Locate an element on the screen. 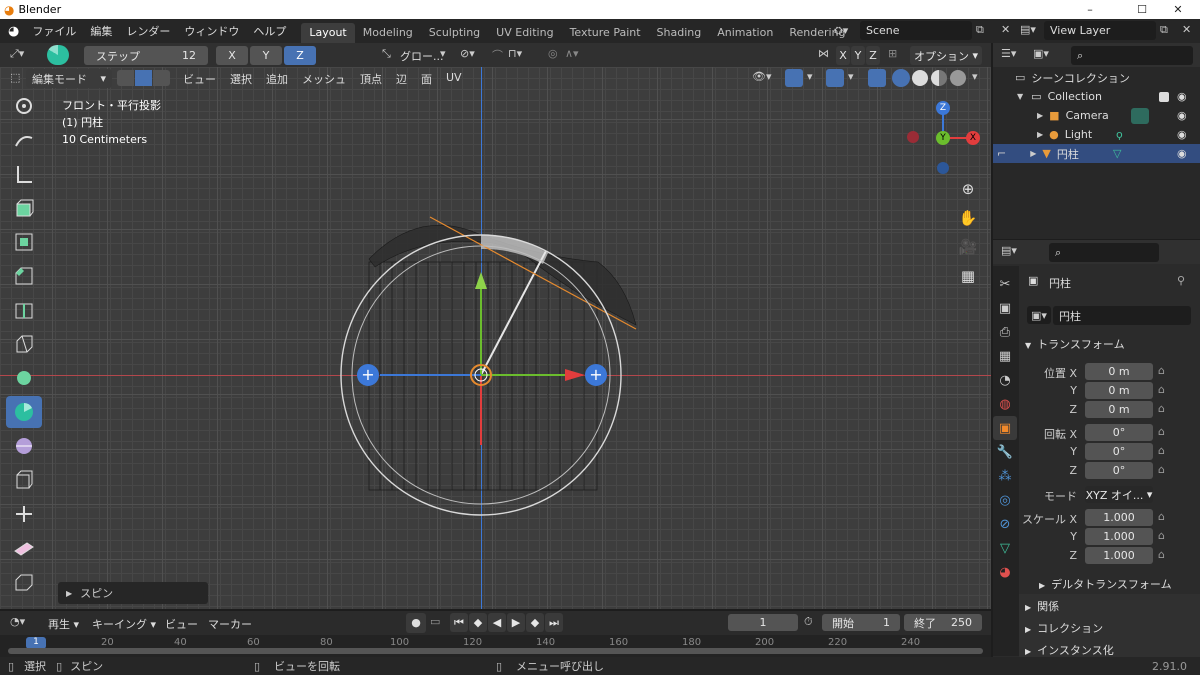  record-icon: ● is located at coordinates (416, 623).